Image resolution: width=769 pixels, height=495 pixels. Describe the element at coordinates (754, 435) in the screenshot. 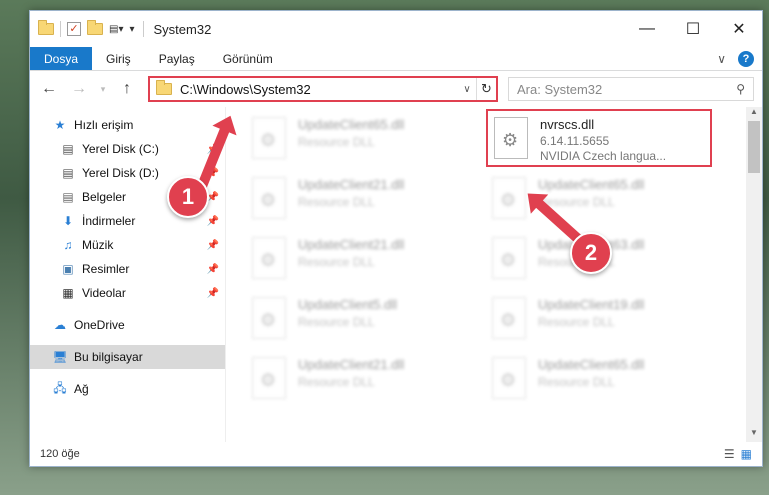

I see `scroll-down-icon: ▼` at that location.